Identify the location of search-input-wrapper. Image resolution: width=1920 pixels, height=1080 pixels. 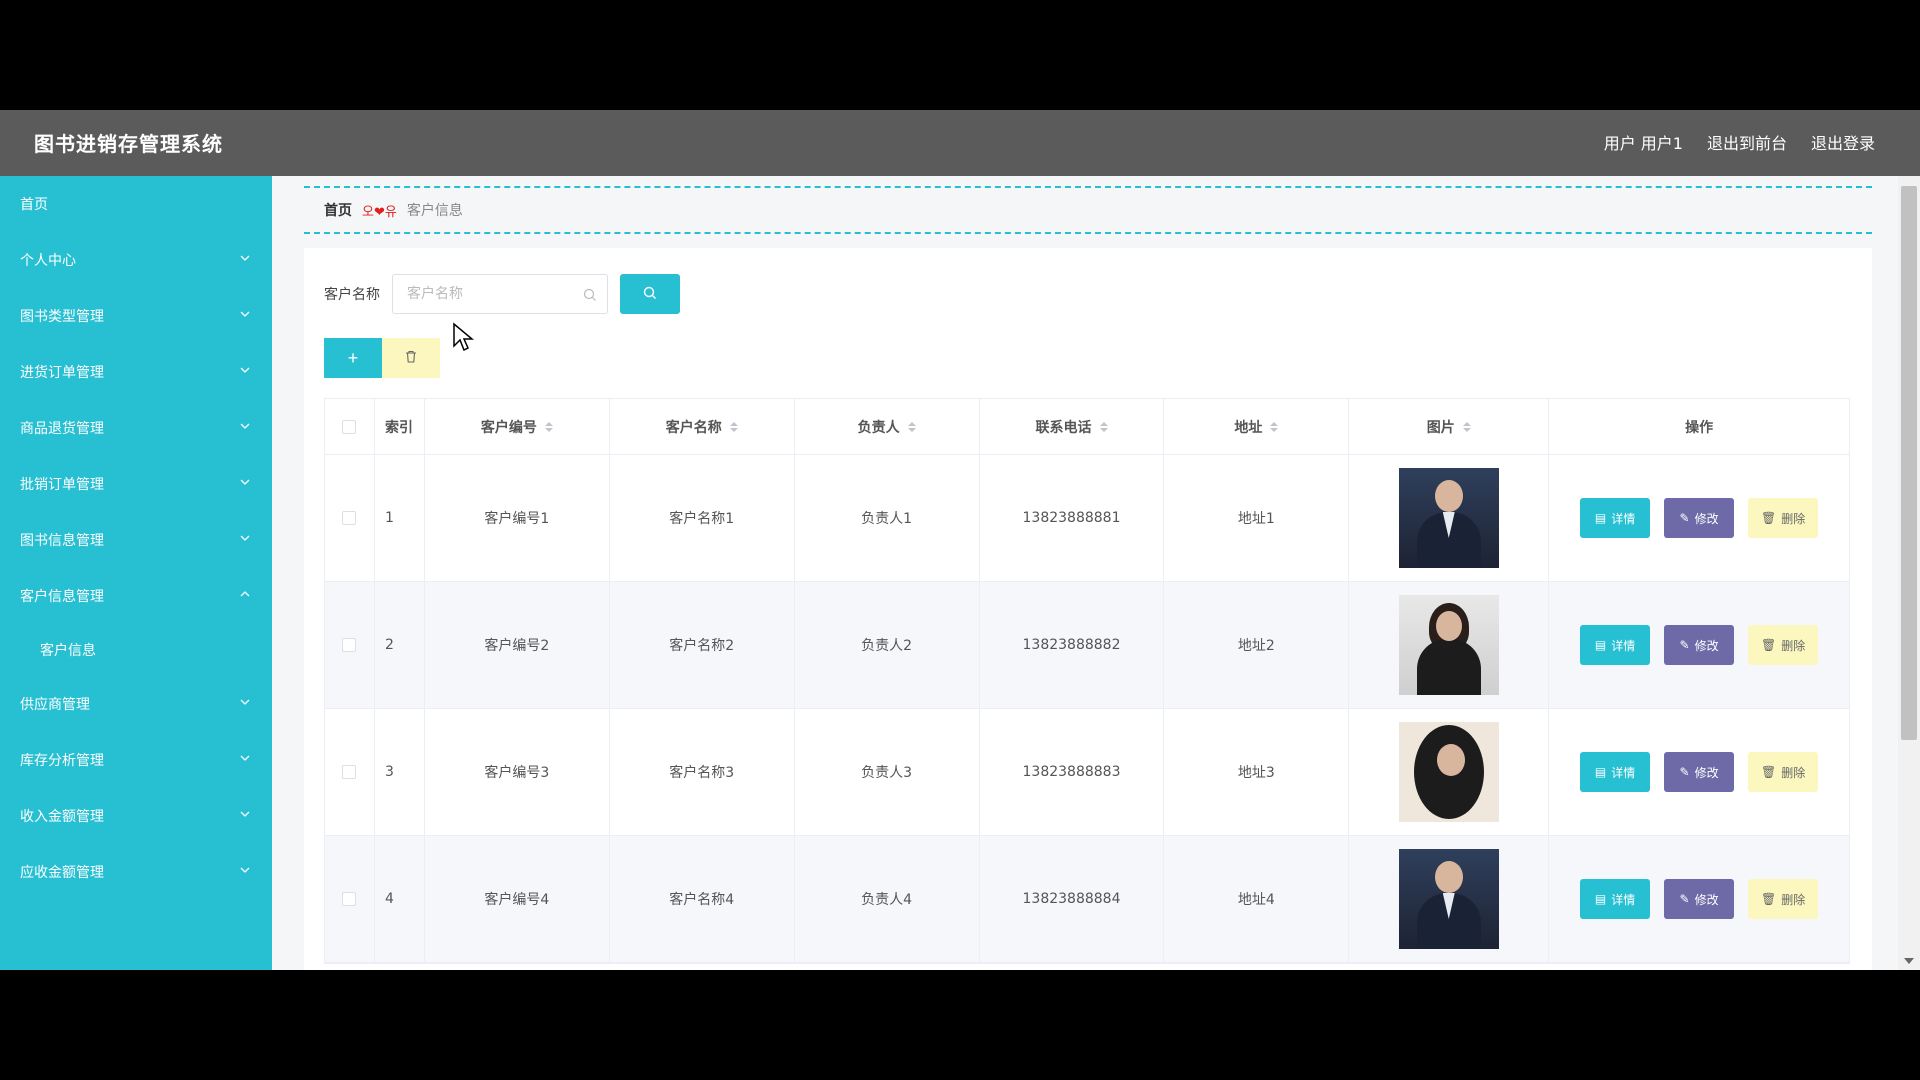
(500, 294).